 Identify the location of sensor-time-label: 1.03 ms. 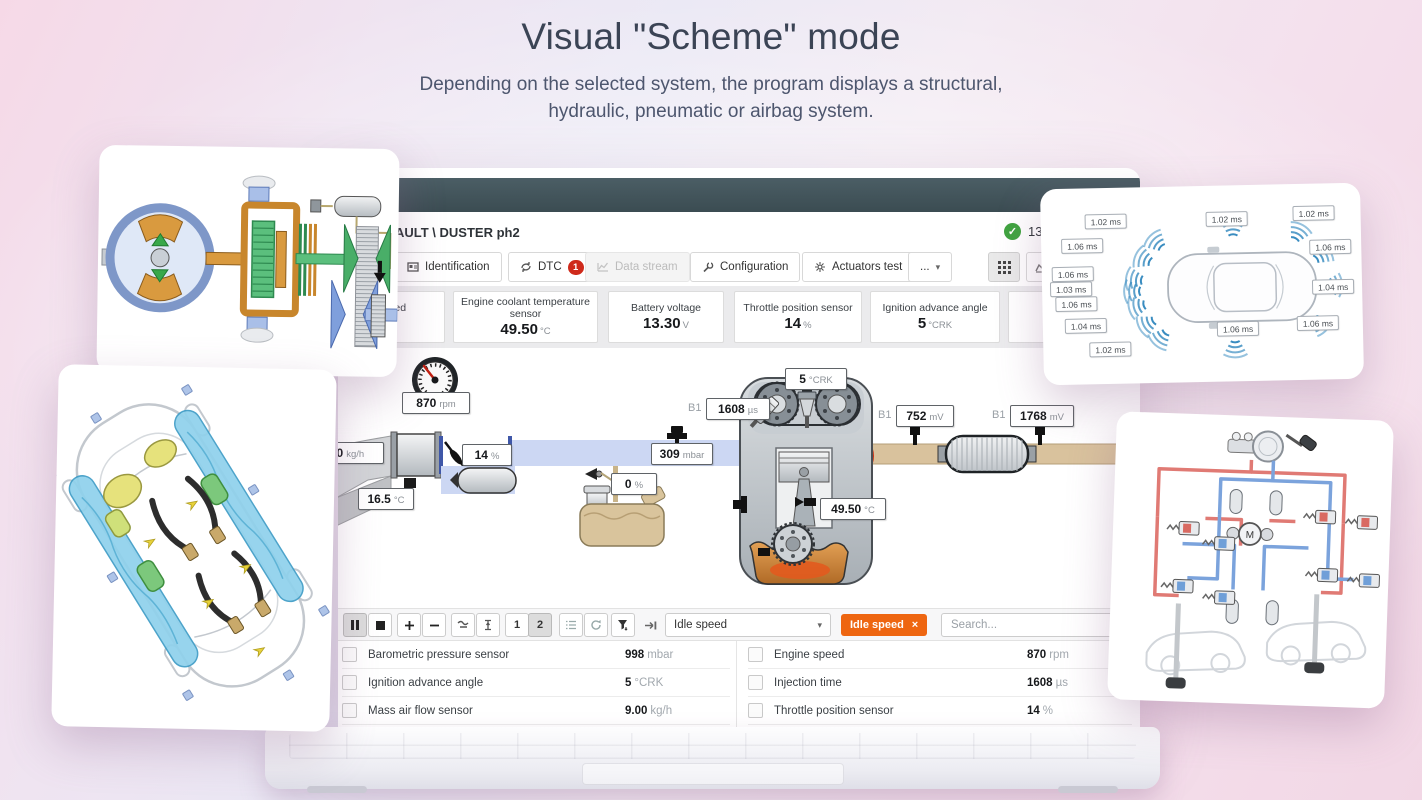
(1071, 289).